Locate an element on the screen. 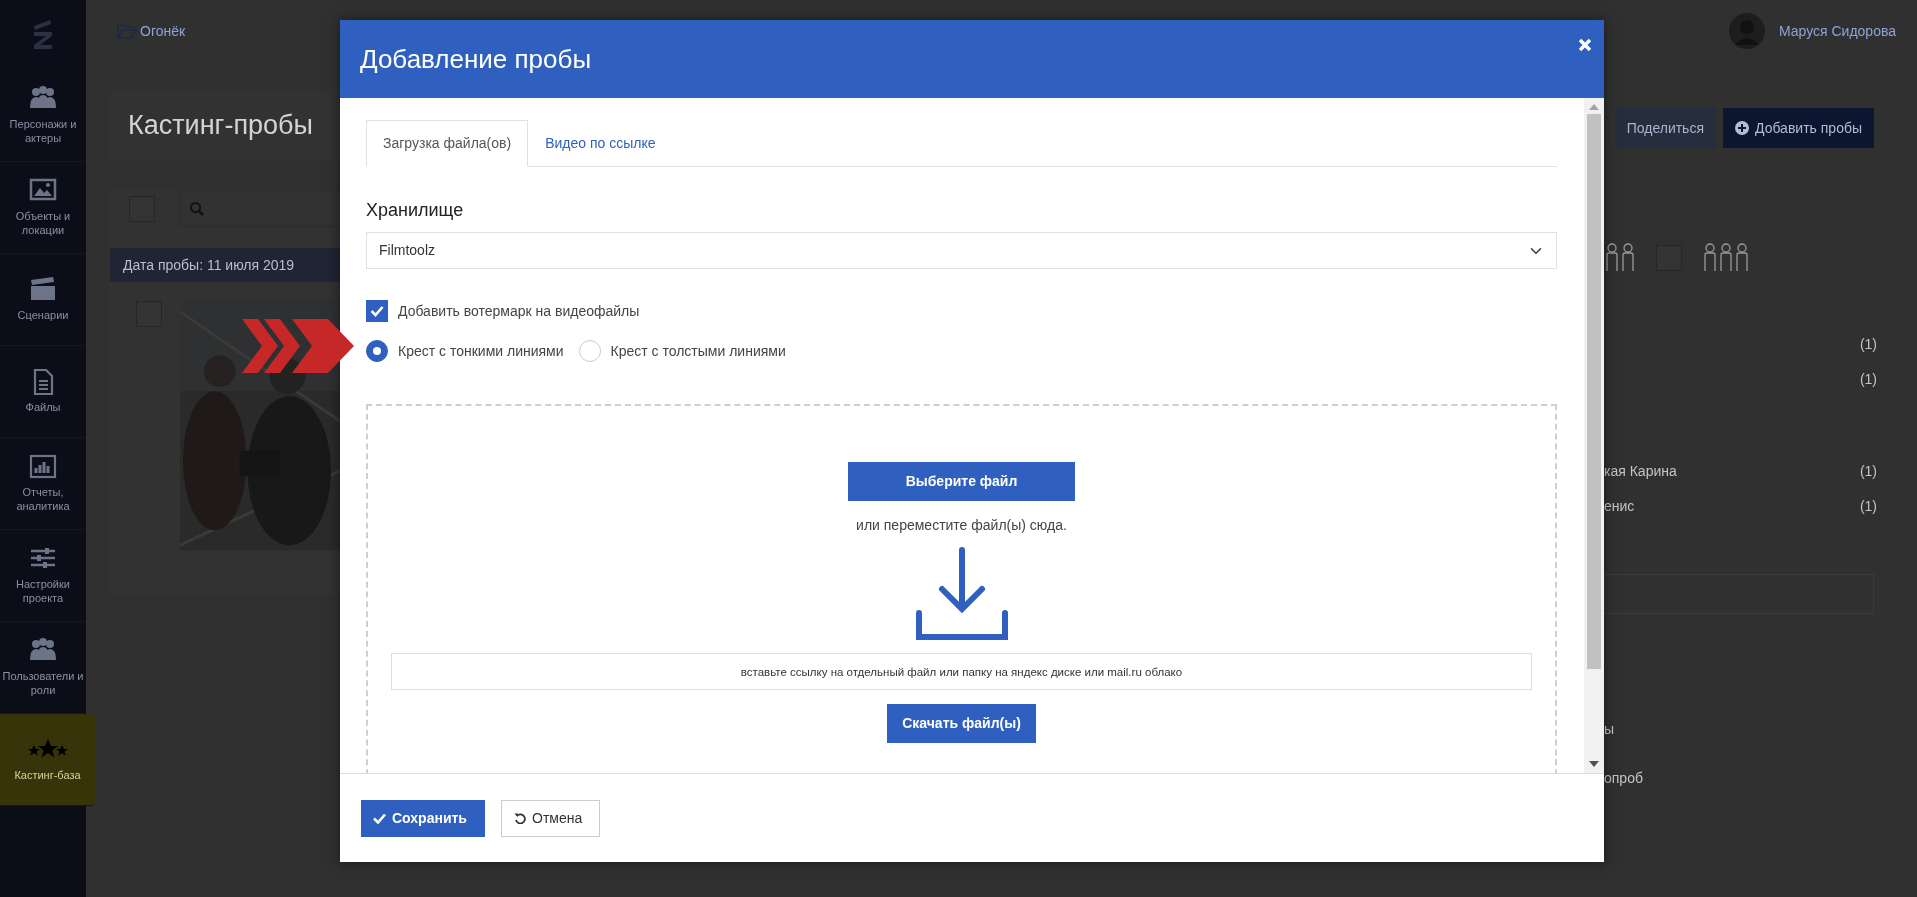 This screenshot has width=1917, height=897. page-title: Кастинг-пробы is located at coordinates (220, 125).